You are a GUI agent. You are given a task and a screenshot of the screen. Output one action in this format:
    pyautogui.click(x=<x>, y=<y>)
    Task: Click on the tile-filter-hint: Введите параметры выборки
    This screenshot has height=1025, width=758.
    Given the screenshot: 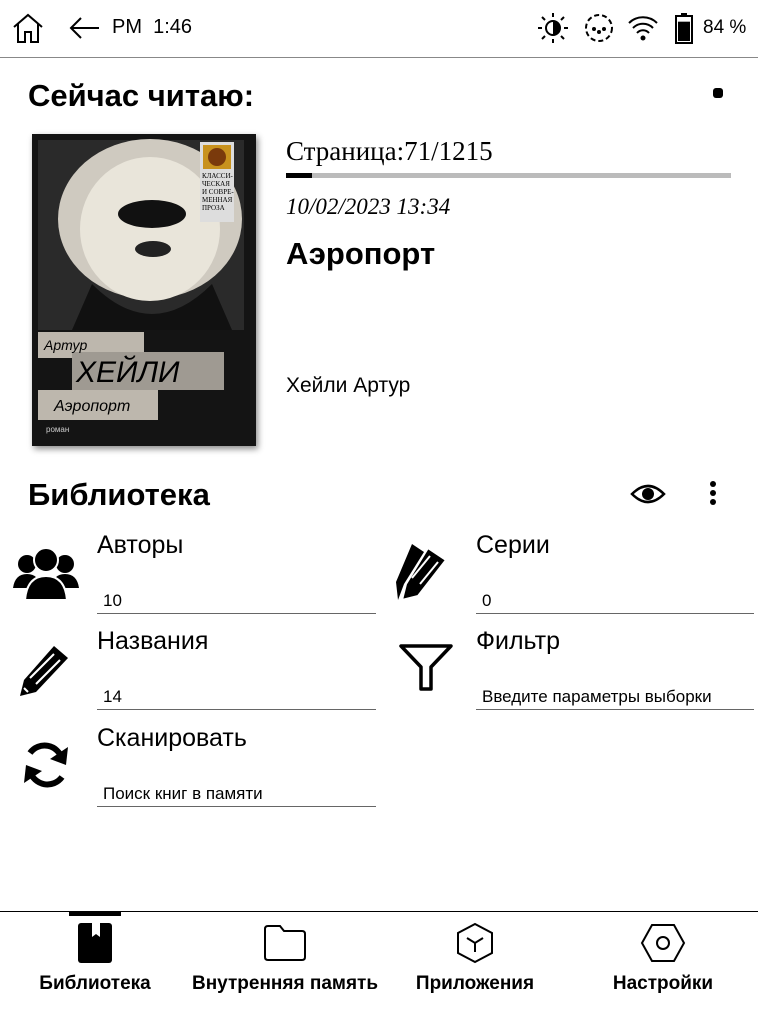 What is the action you would take?
    pyautogui.click(x=615, y=697)
    